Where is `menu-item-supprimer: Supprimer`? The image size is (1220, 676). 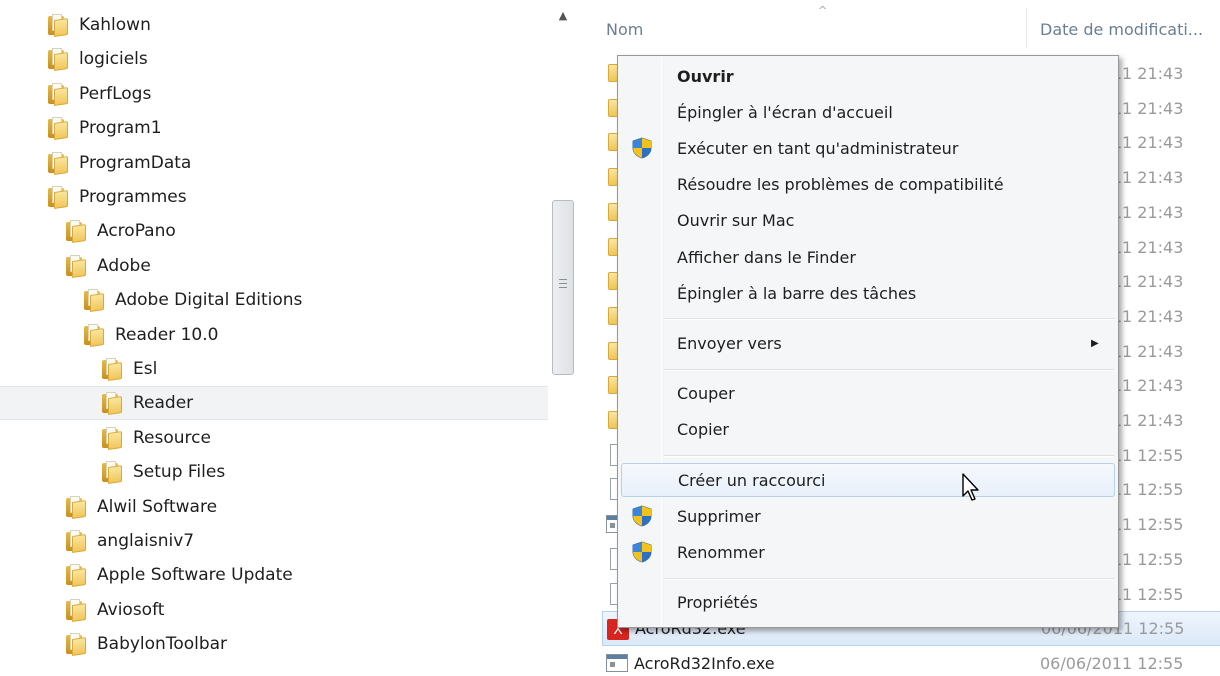 menu-item-supprimer: Supprimer is located at coordinates (868, 516).